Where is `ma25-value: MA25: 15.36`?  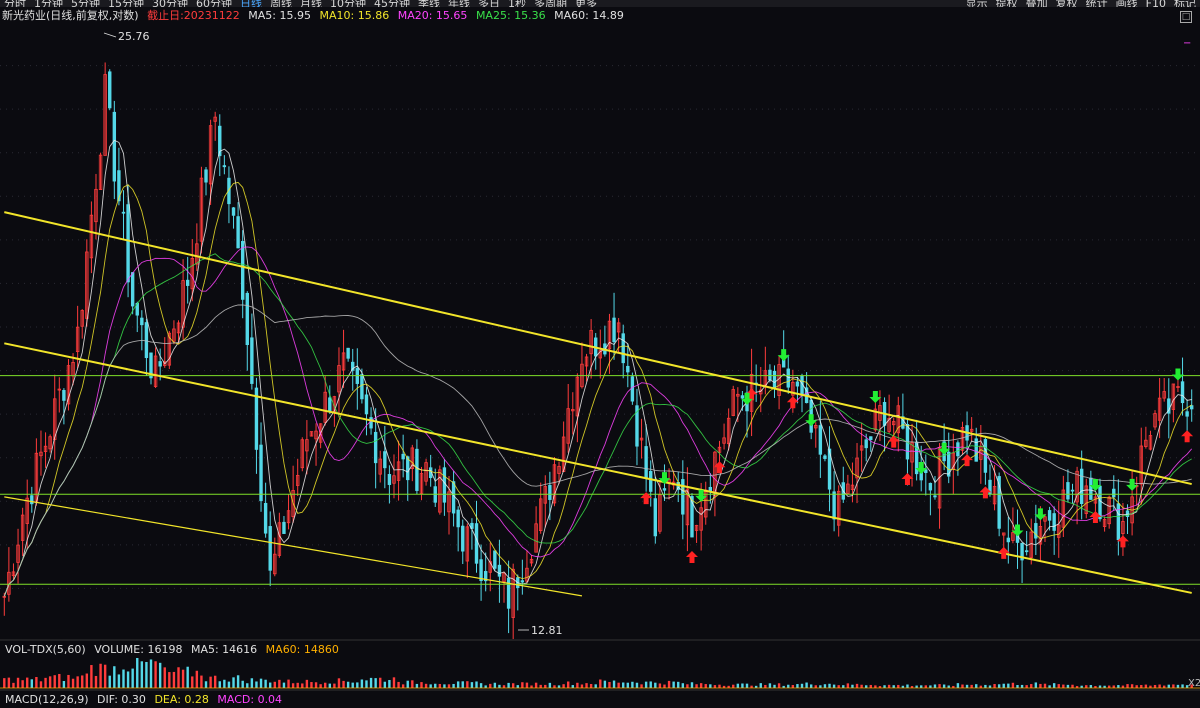
ma25-value: MA25: 15.36 is located at coordinates (510, 15).